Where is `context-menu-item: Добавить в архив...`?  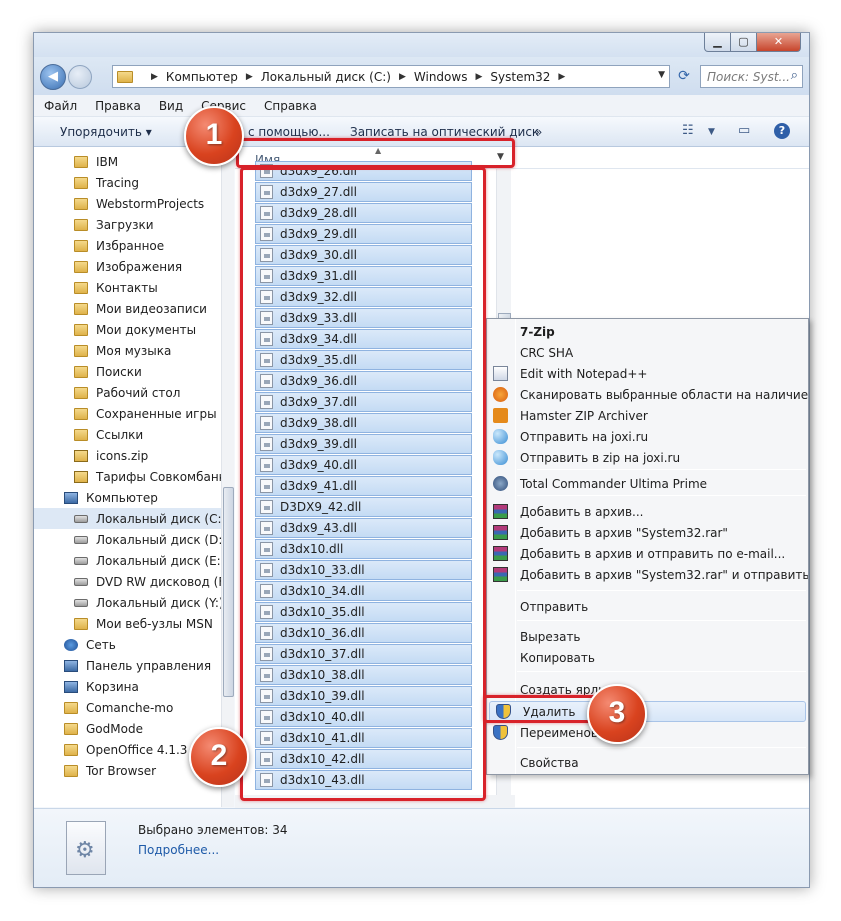 context-menu-item: Добавить в архив... is located at coordinates (647, 511).